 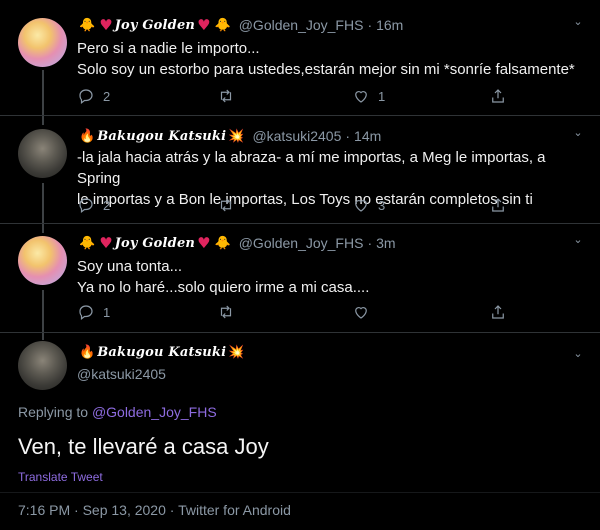 I want to click on replying-to: Replying to @Golden_Joy_FHS, so click(x=117, y=412).